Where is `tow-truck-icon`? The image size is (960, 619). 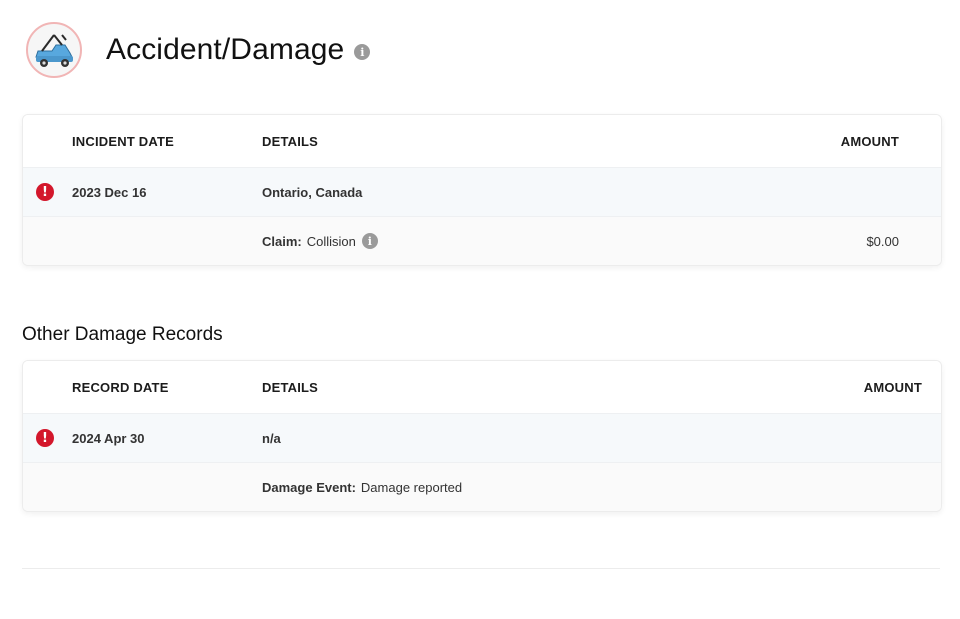
tow-truck-icon is located at coordinates (54, 50).